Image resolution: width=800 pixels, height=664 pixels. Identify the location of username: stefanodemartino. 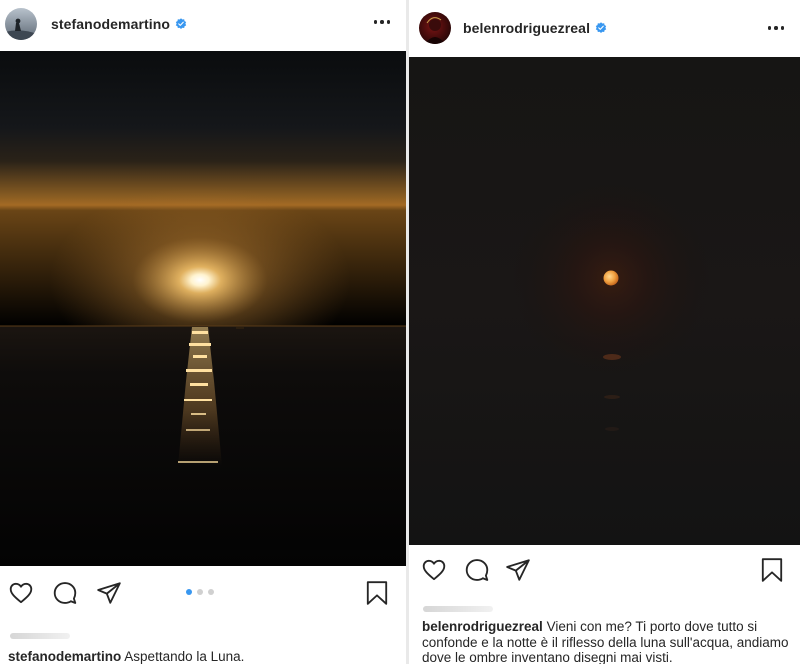
(110, 24).